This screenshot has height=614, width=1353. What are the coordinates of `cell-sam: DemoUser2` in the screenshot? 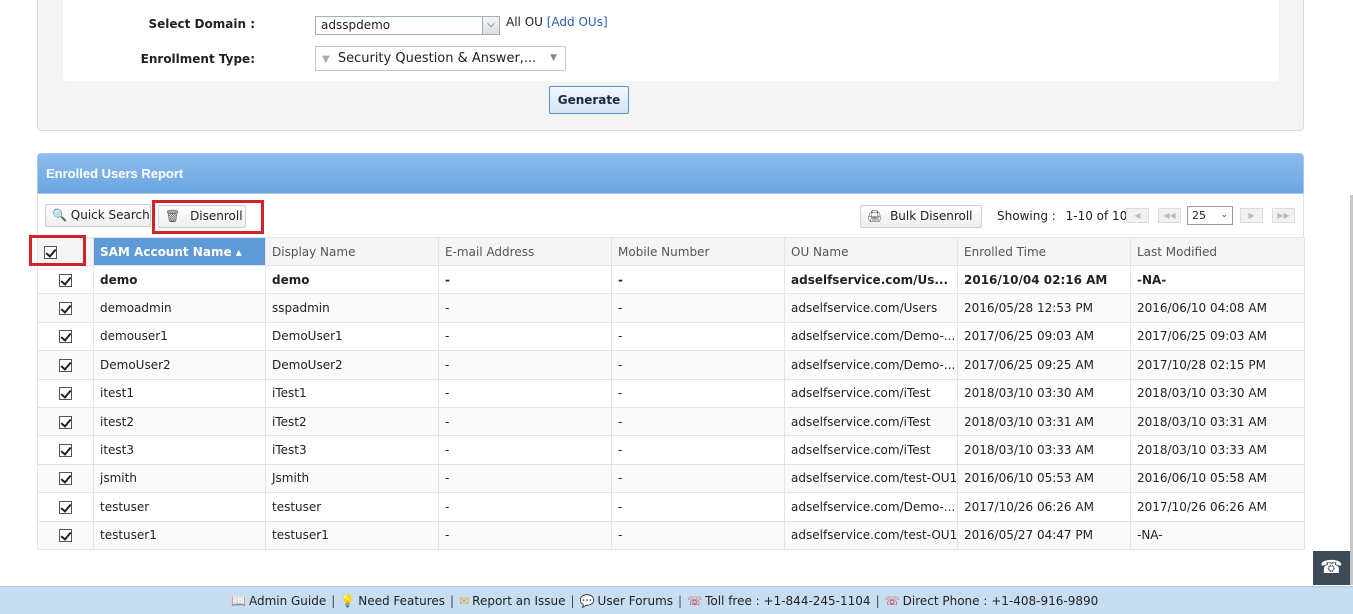 It's located at (179, 365).